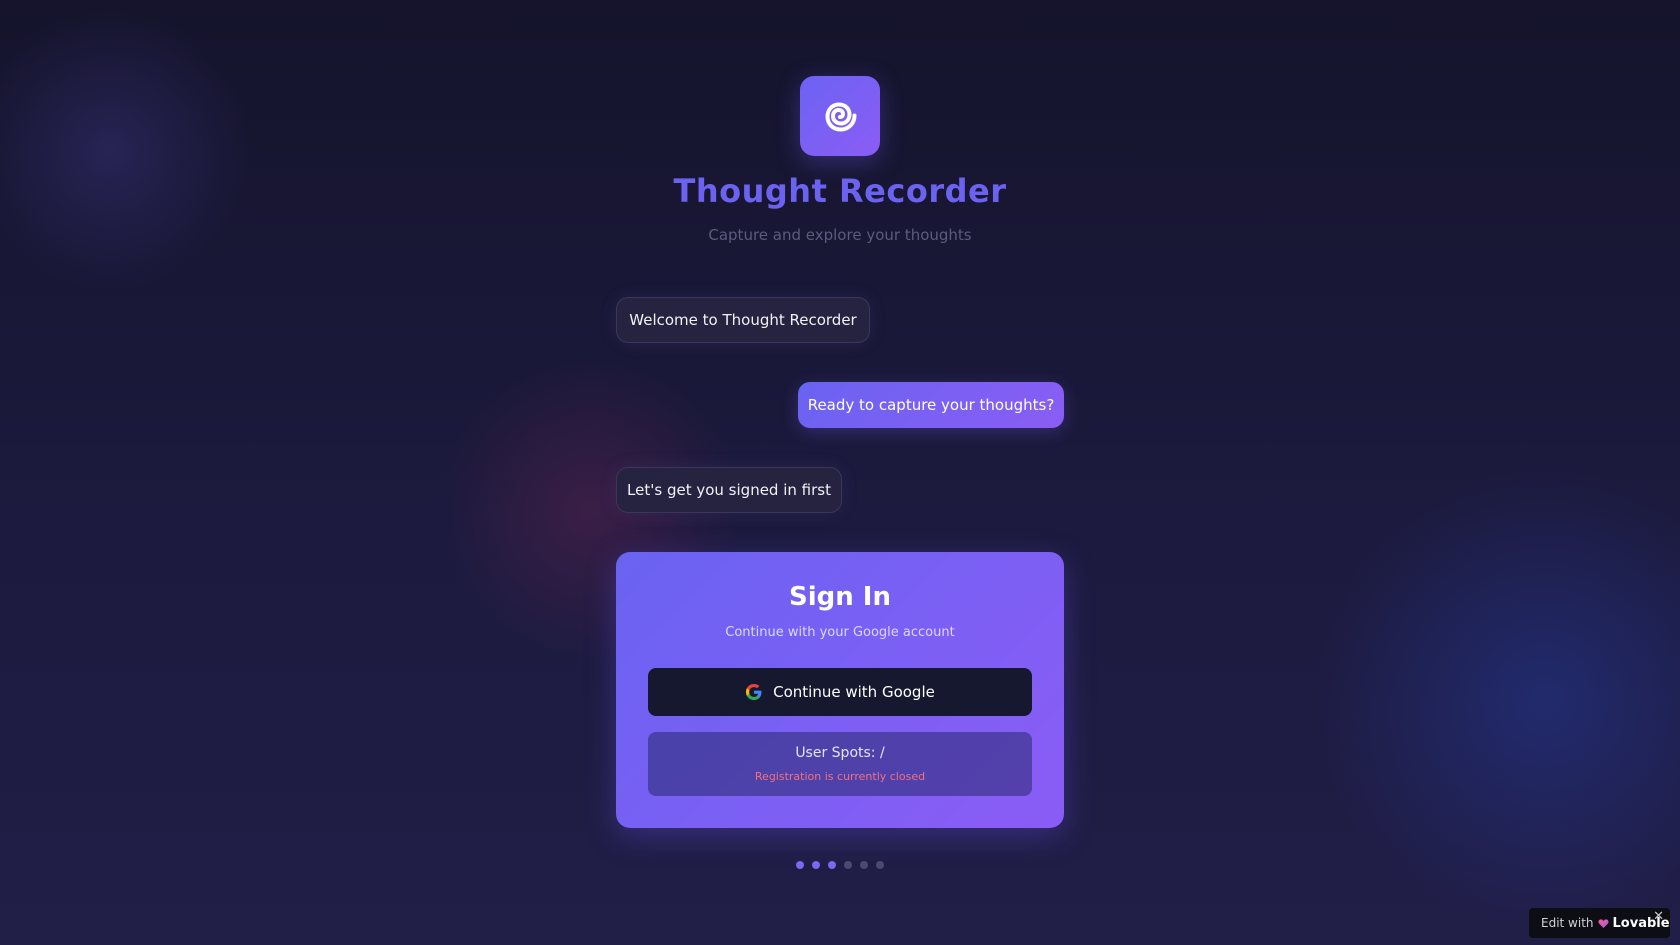 The image size is (1680, 945). Describe the element at coordinates (1567, 923) in the screenshot. I see `badge-edit-text: Edit with` at that location.